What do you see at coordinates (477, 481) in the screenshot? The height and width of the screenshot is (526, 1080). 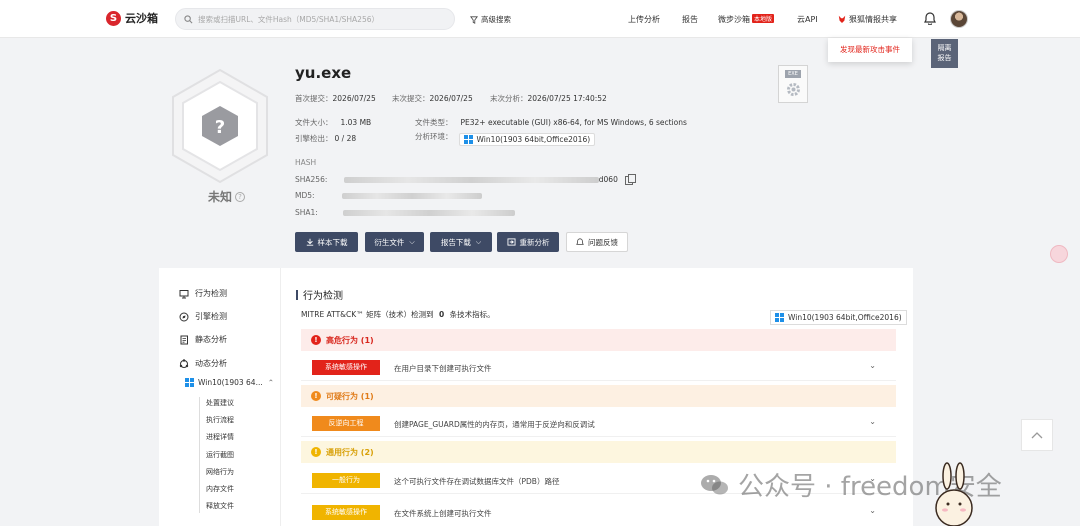 I see `behavior-desc: 这个可执行文件存在调试数据库文件（PDB）路径` at bounding box center [477, 481].